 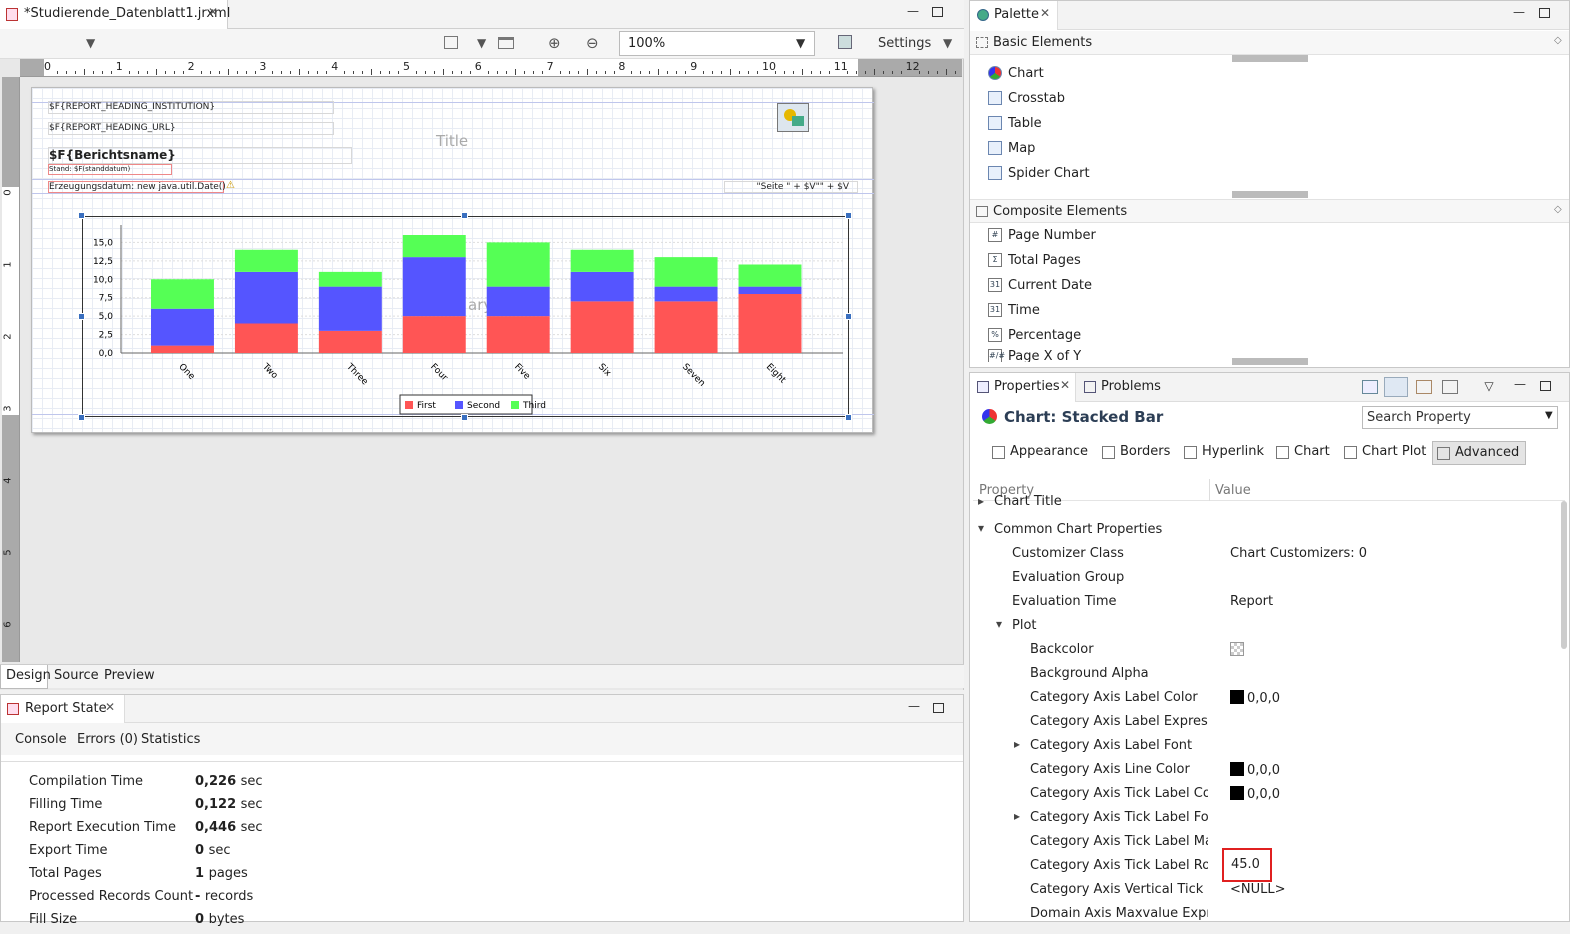 I want to click on tab-console: Console, so click(x=41, y=739).